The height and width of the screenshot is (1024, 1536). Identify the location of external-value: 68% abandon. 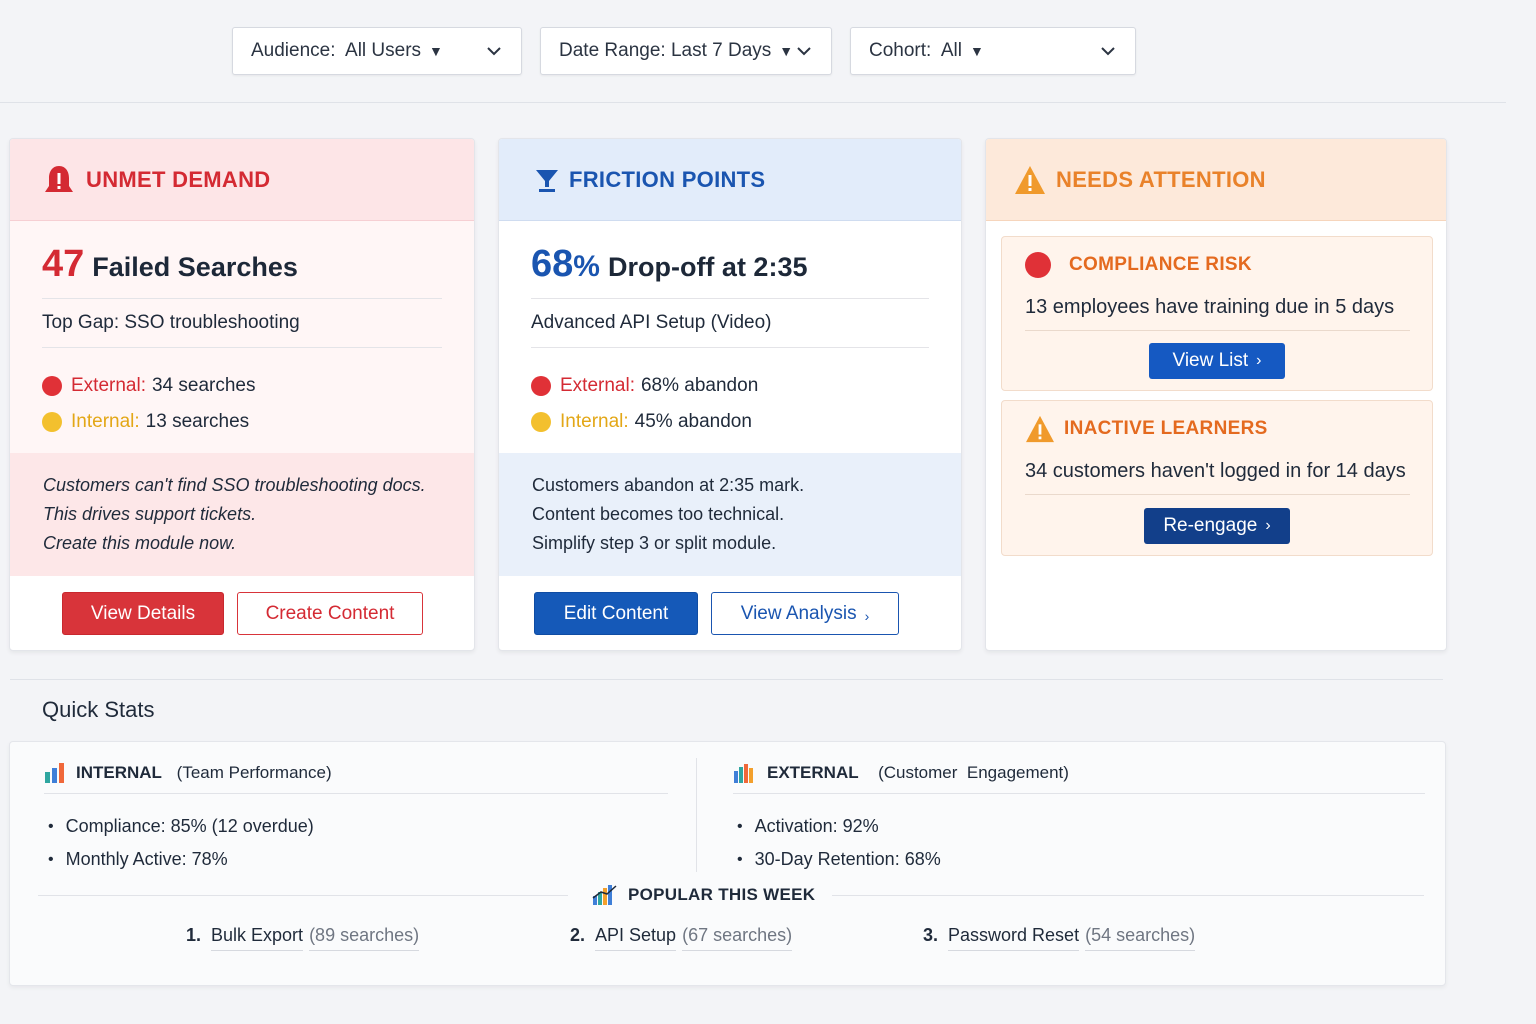
(699, 385).